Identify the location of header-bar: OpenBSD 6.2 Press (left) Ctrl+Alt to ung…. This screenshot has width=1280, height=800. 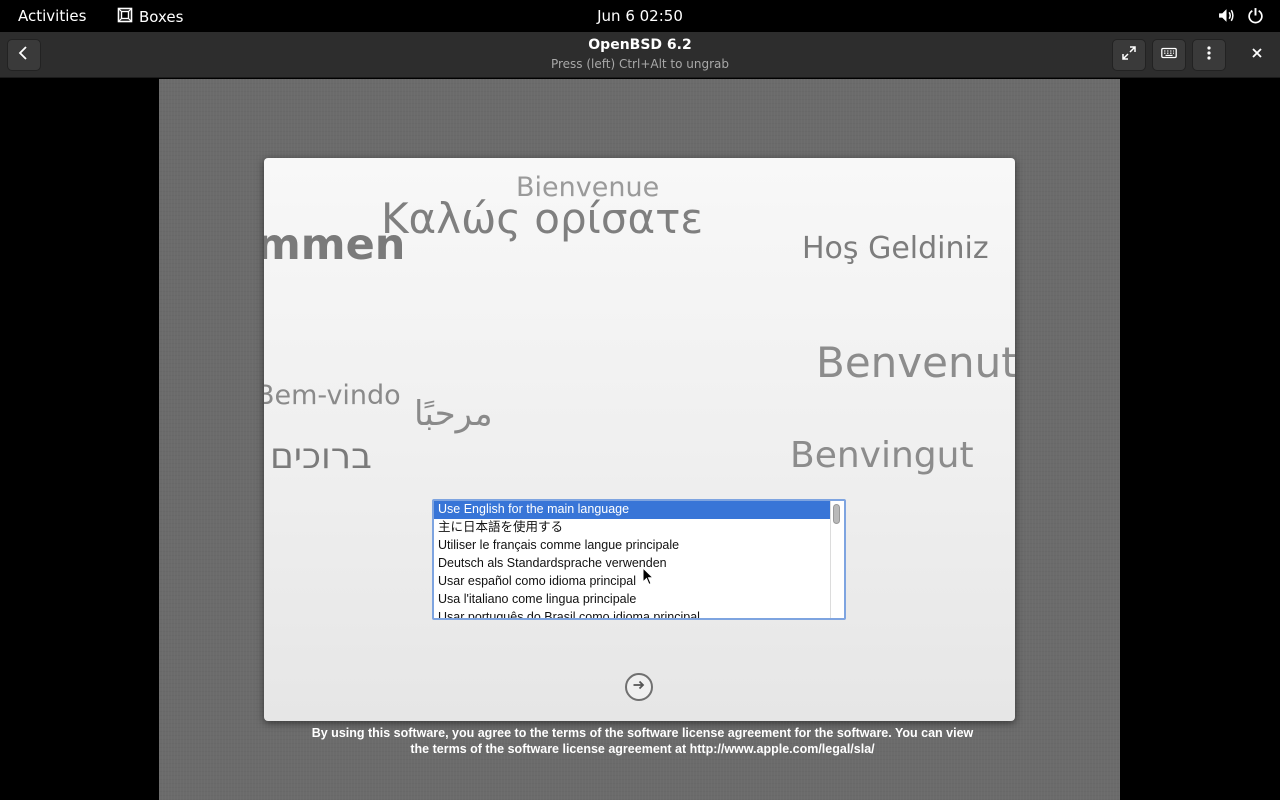
(640, 55).